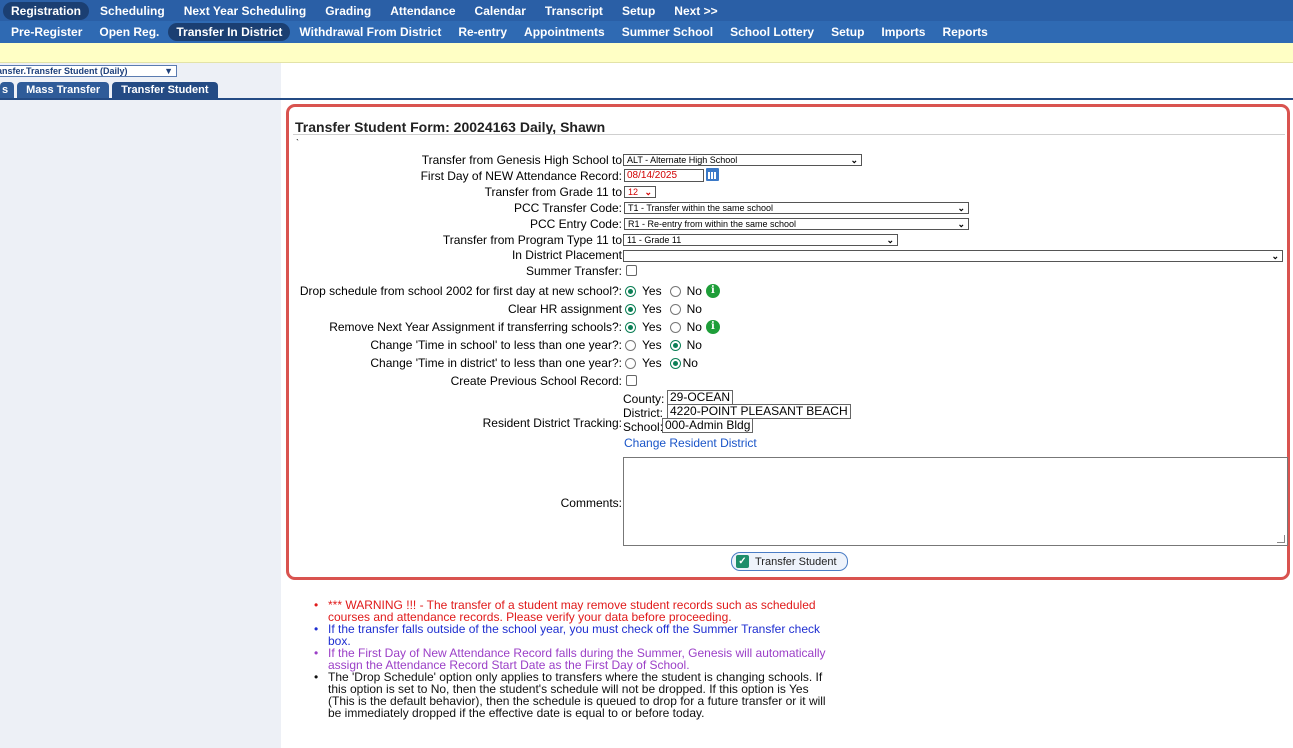 The width and height of the screenshot is (1293, 748). Describe the element at coordinates (63, 90) in the screenshot. I see `tab-mass-transfer: Mass Transfer` at that location.